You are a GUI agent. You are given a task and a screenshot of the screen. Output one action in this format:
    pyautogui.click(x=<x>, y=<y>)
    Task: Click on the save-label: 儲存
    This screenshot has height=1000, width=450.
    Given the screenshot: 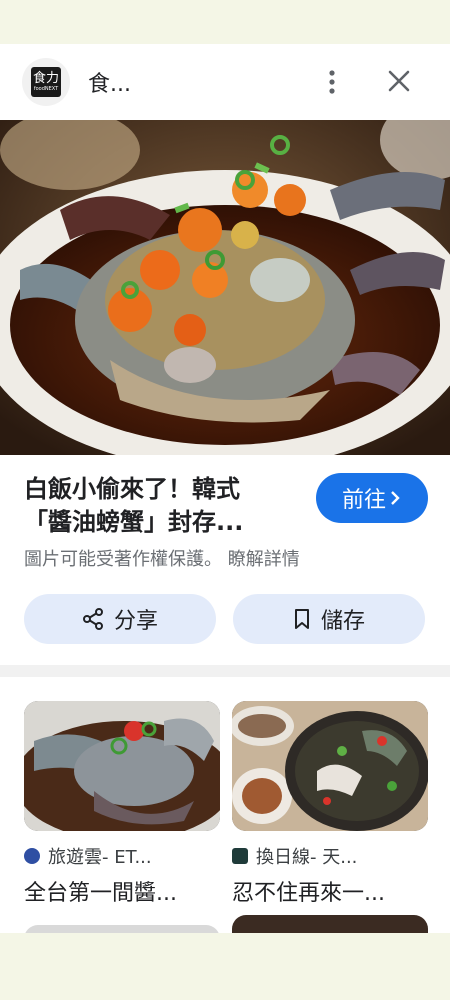 What is the action you would take?
    pyautogui.click(x=342, y=621)
    